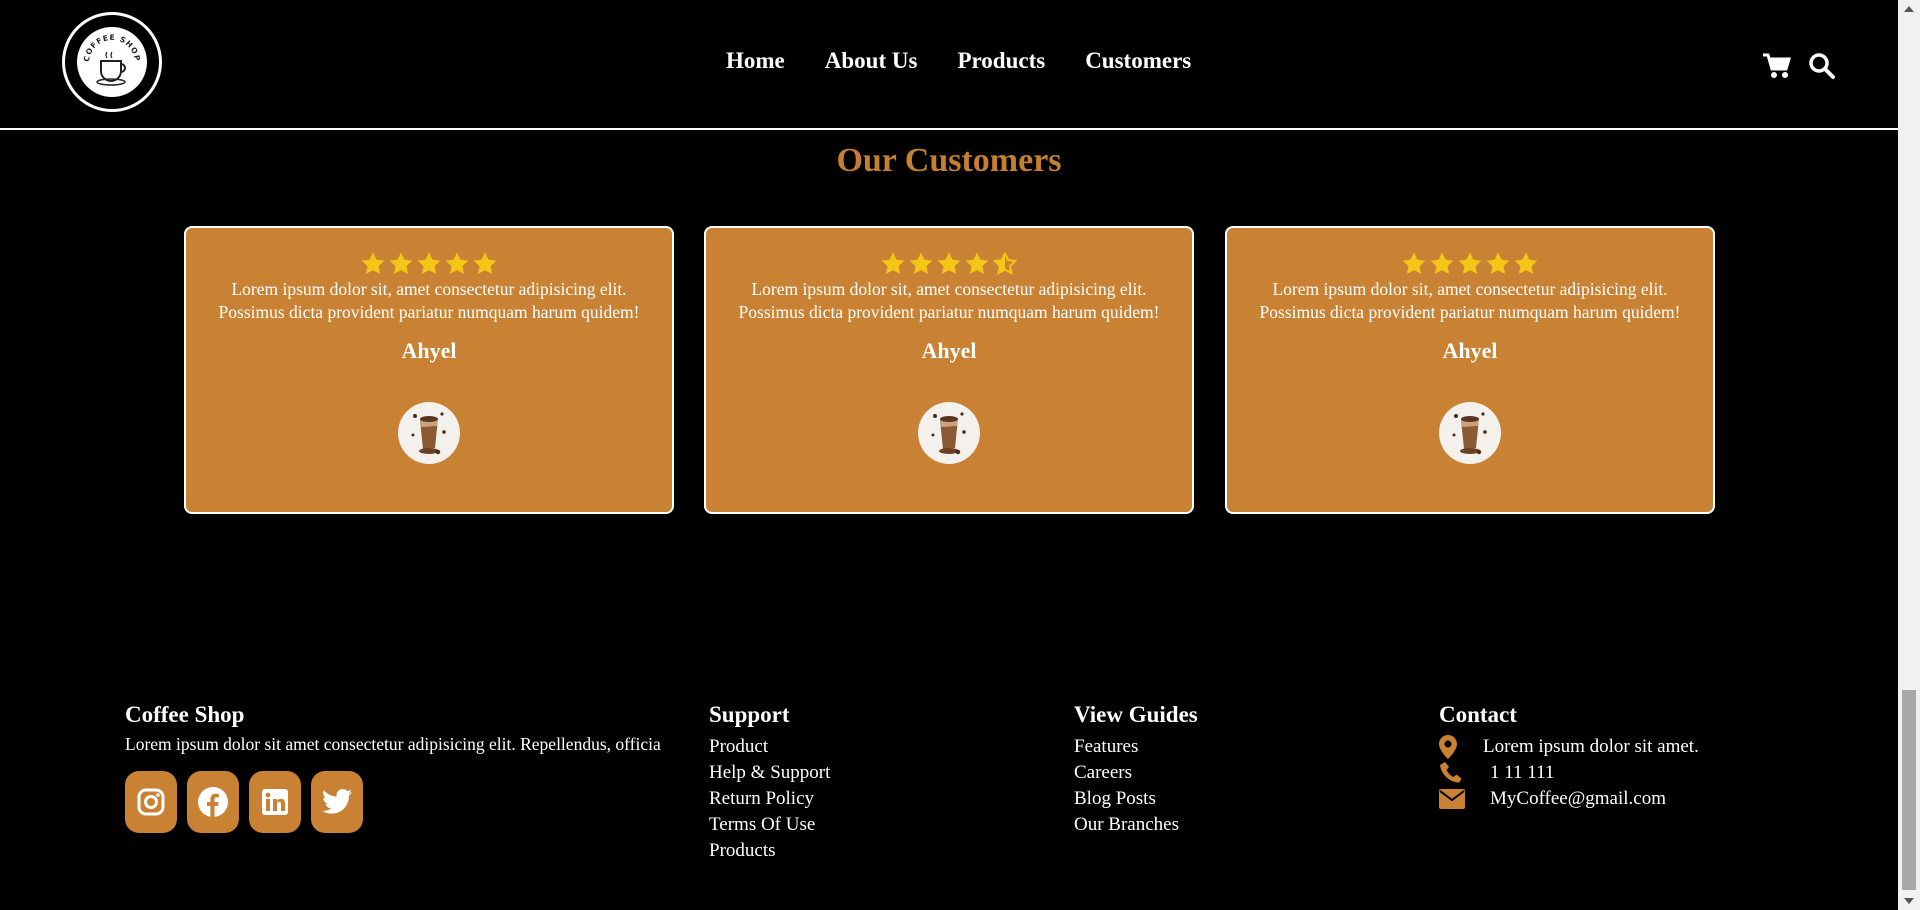 This screenshot has height=910, width=1920. Describe the element at coordinates (1136, 799) in the screenshot. I see `footer-link-blog-posts: Blog Posts` at that location.